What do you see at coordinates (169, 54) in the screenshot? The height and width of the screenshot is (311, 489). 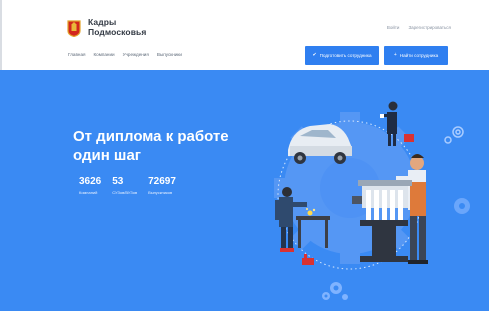 I see `nav-item-graduates: Выпускники` at bounding box center [169, 54].